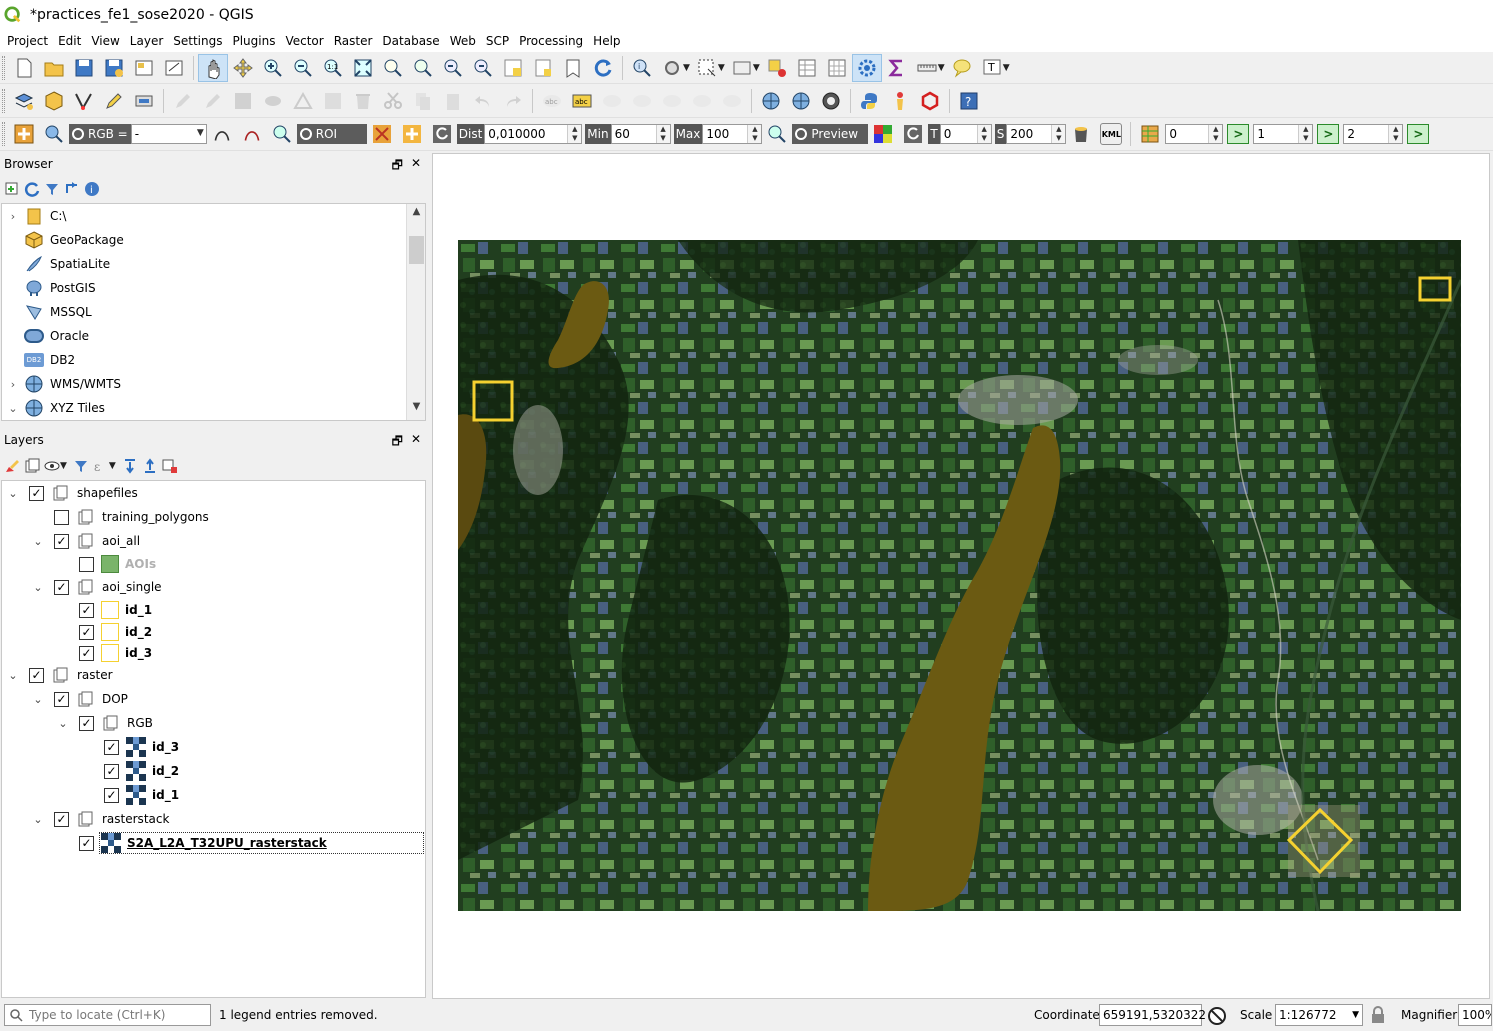  What do you see at coordinates (1111, 134) in the screenshot?
I see `scp-kml-button: KML` at bounding box center [1111, 134].